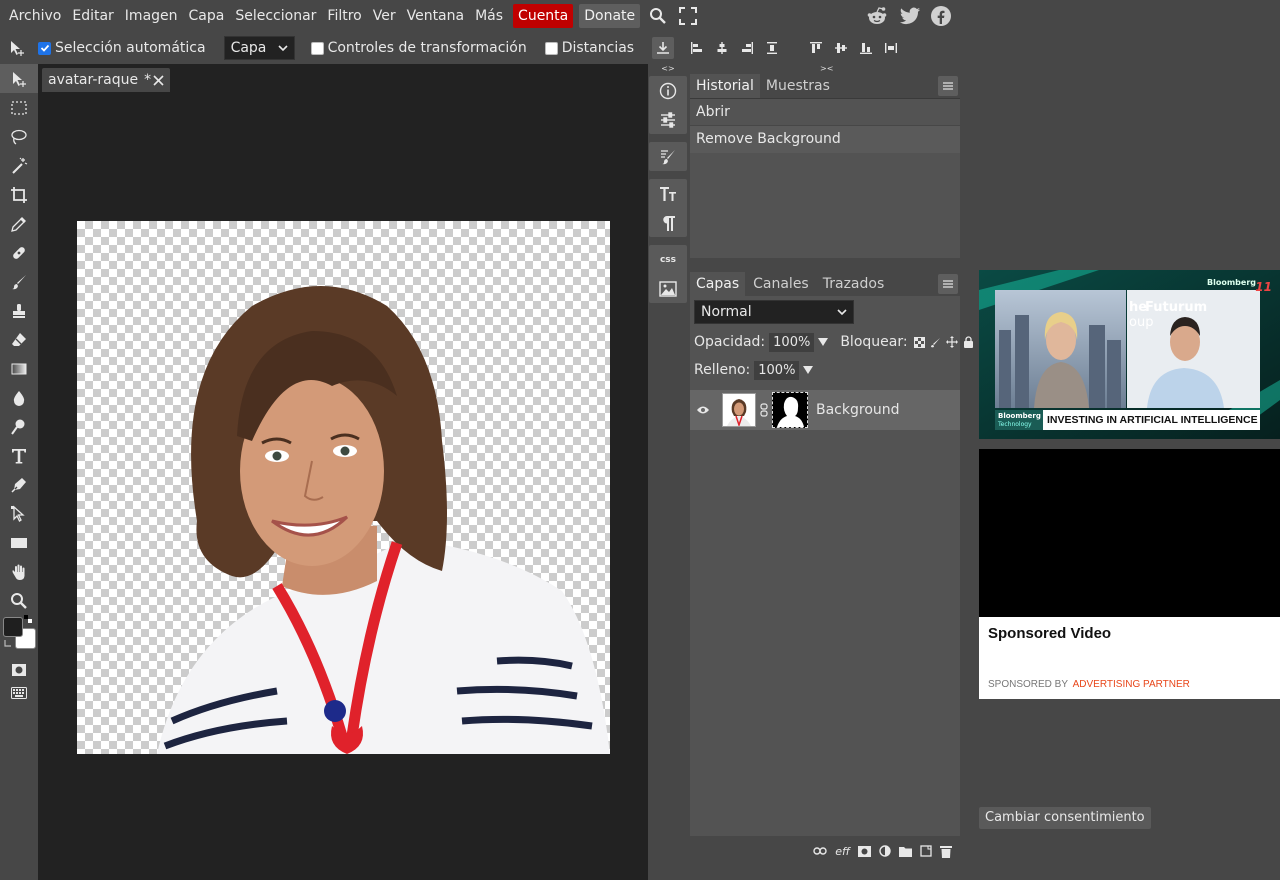  What do you see at coordinates (825, 139) in the screenshot?
I see `history-entry-remove-background: Remove Background` at bounding box center [825, 139].